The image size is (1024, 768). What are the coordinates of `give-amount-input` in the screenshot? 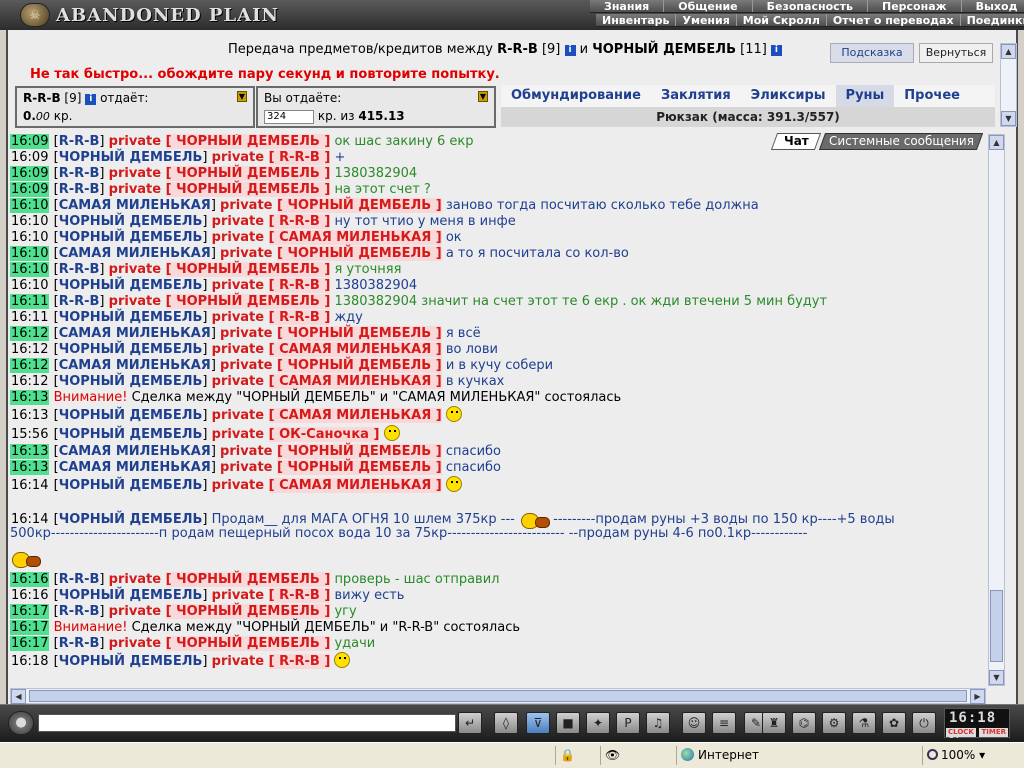 It's located at (289, 116).